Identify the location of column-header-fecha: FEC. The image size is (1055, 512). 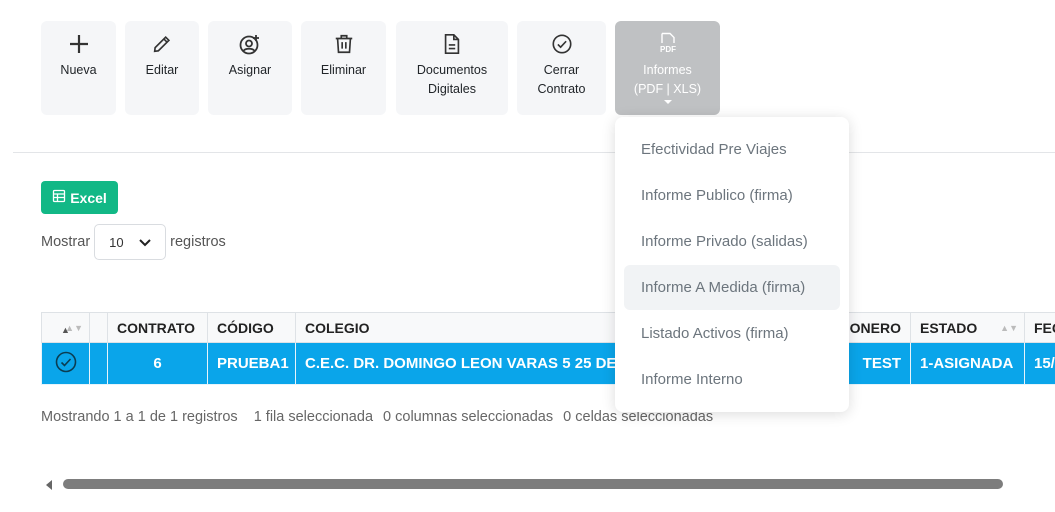
(1039, 327).